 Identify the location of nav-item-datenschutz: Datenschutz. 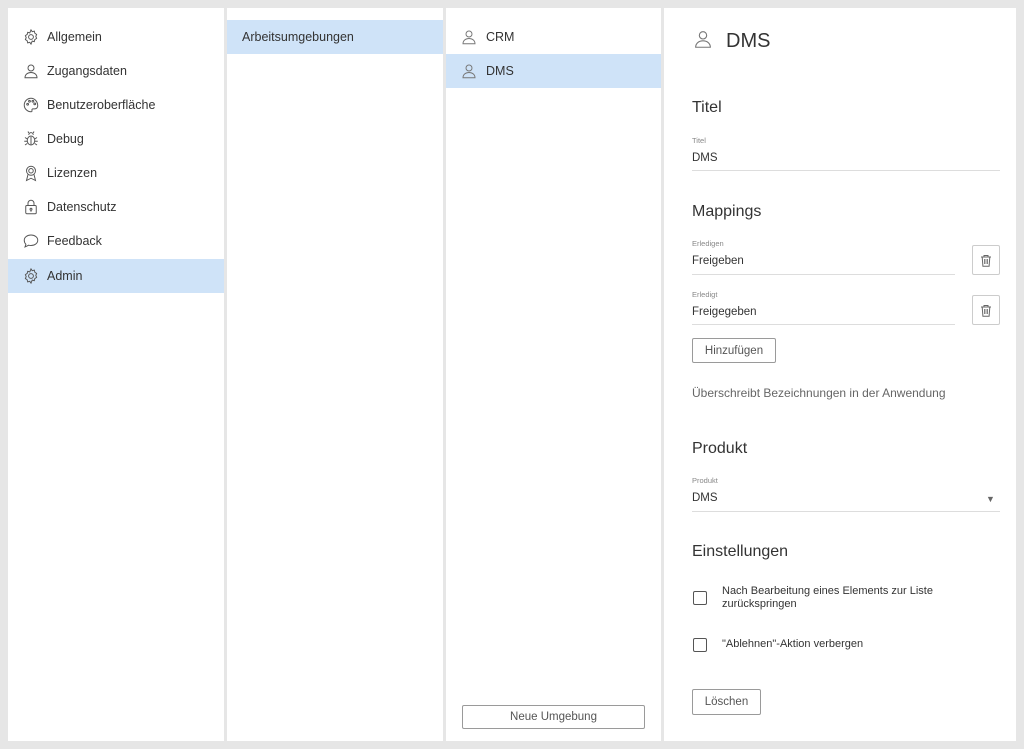
(116, 207).